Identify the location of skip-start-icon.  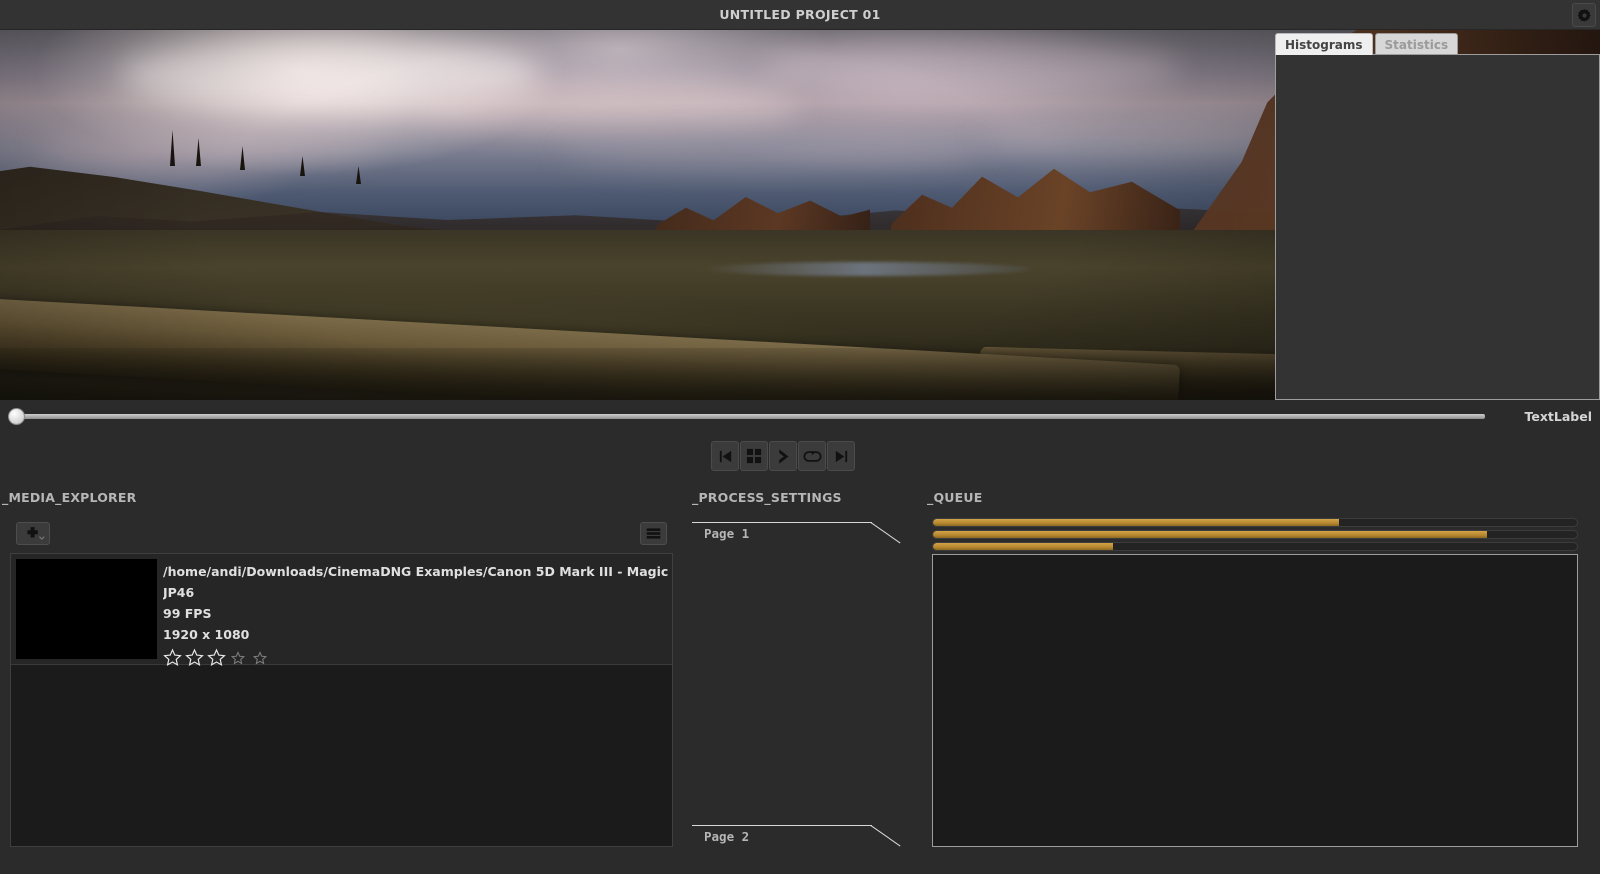
(725, 456).